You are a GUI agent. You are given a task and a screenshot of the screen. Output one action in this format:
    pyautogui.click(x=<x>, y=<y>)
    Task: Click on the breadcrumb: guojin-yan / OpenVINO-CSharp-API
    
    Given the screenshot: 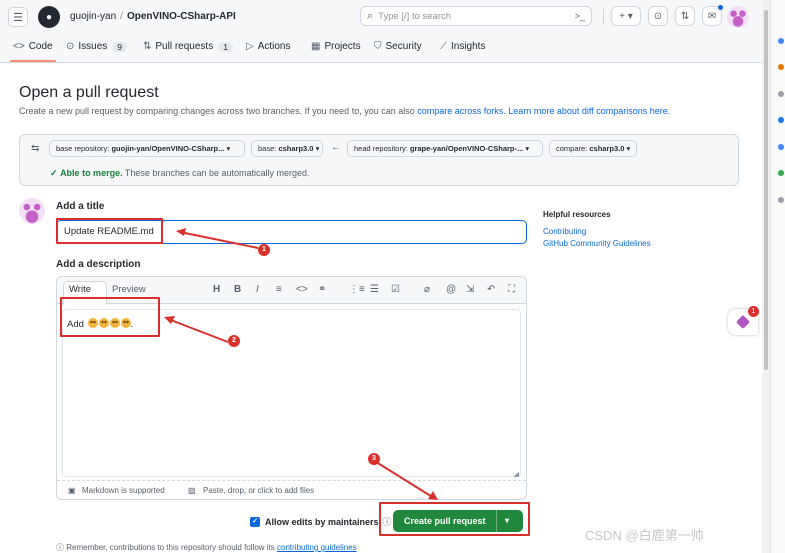 What is the action you would take?
    pyautogui.click(x=153, y=16)
    